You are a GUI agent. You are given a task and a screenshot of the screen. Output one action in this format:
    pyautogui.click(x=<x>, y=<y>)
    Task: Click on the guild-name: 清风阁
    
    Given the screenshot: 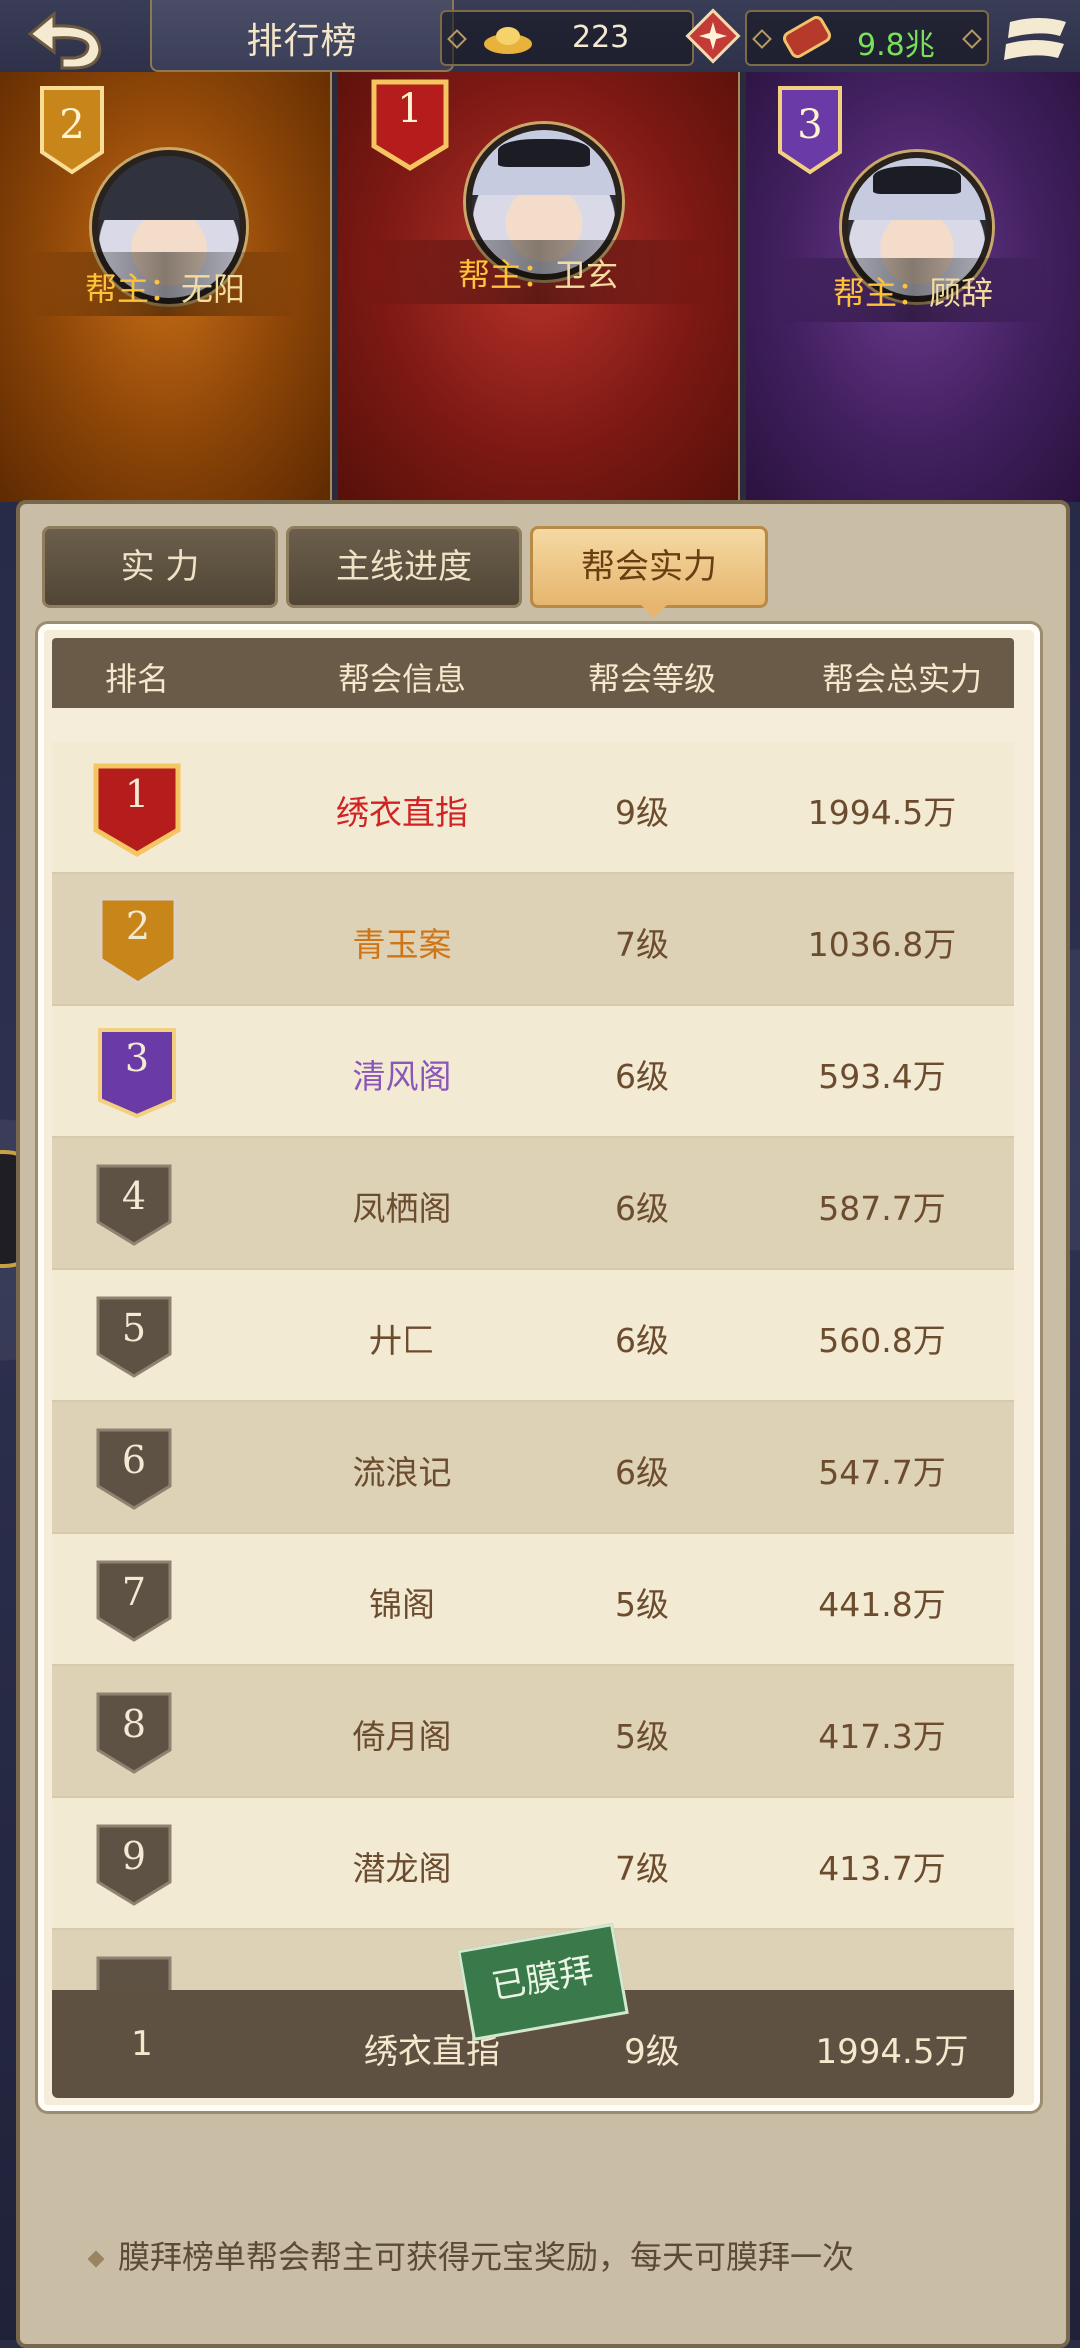 What is the action you would take?
    pyautogui.click(x=402, y=1074)
    